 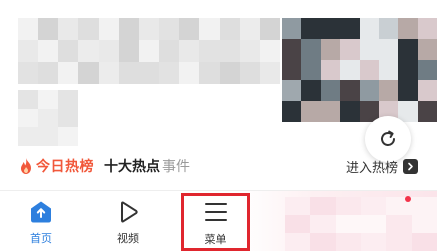 I want to click on thumbnail-image, so click(x=359, y=70).